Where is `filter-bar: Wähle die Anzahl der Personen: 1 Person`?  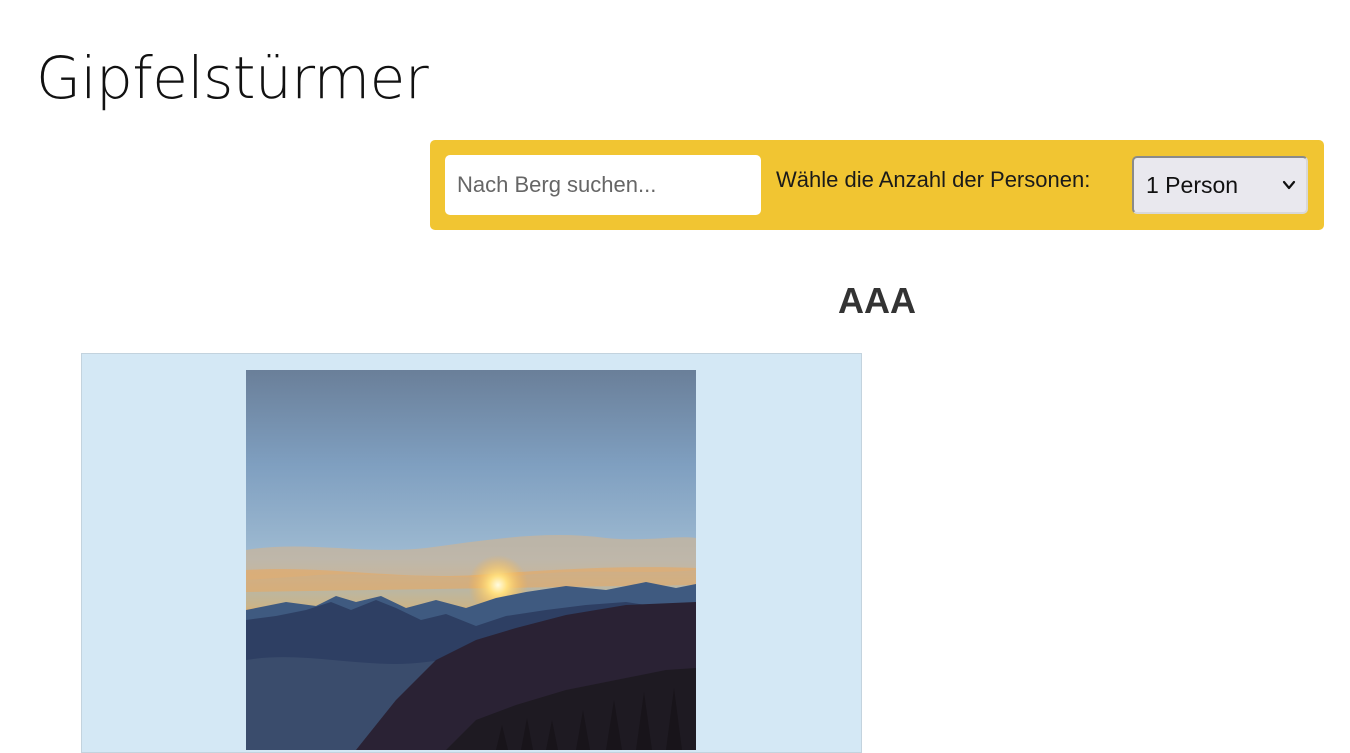
filter-bar: Wähle die Anzahl der Personen: 1 Person is located at coordinates (877, 185).